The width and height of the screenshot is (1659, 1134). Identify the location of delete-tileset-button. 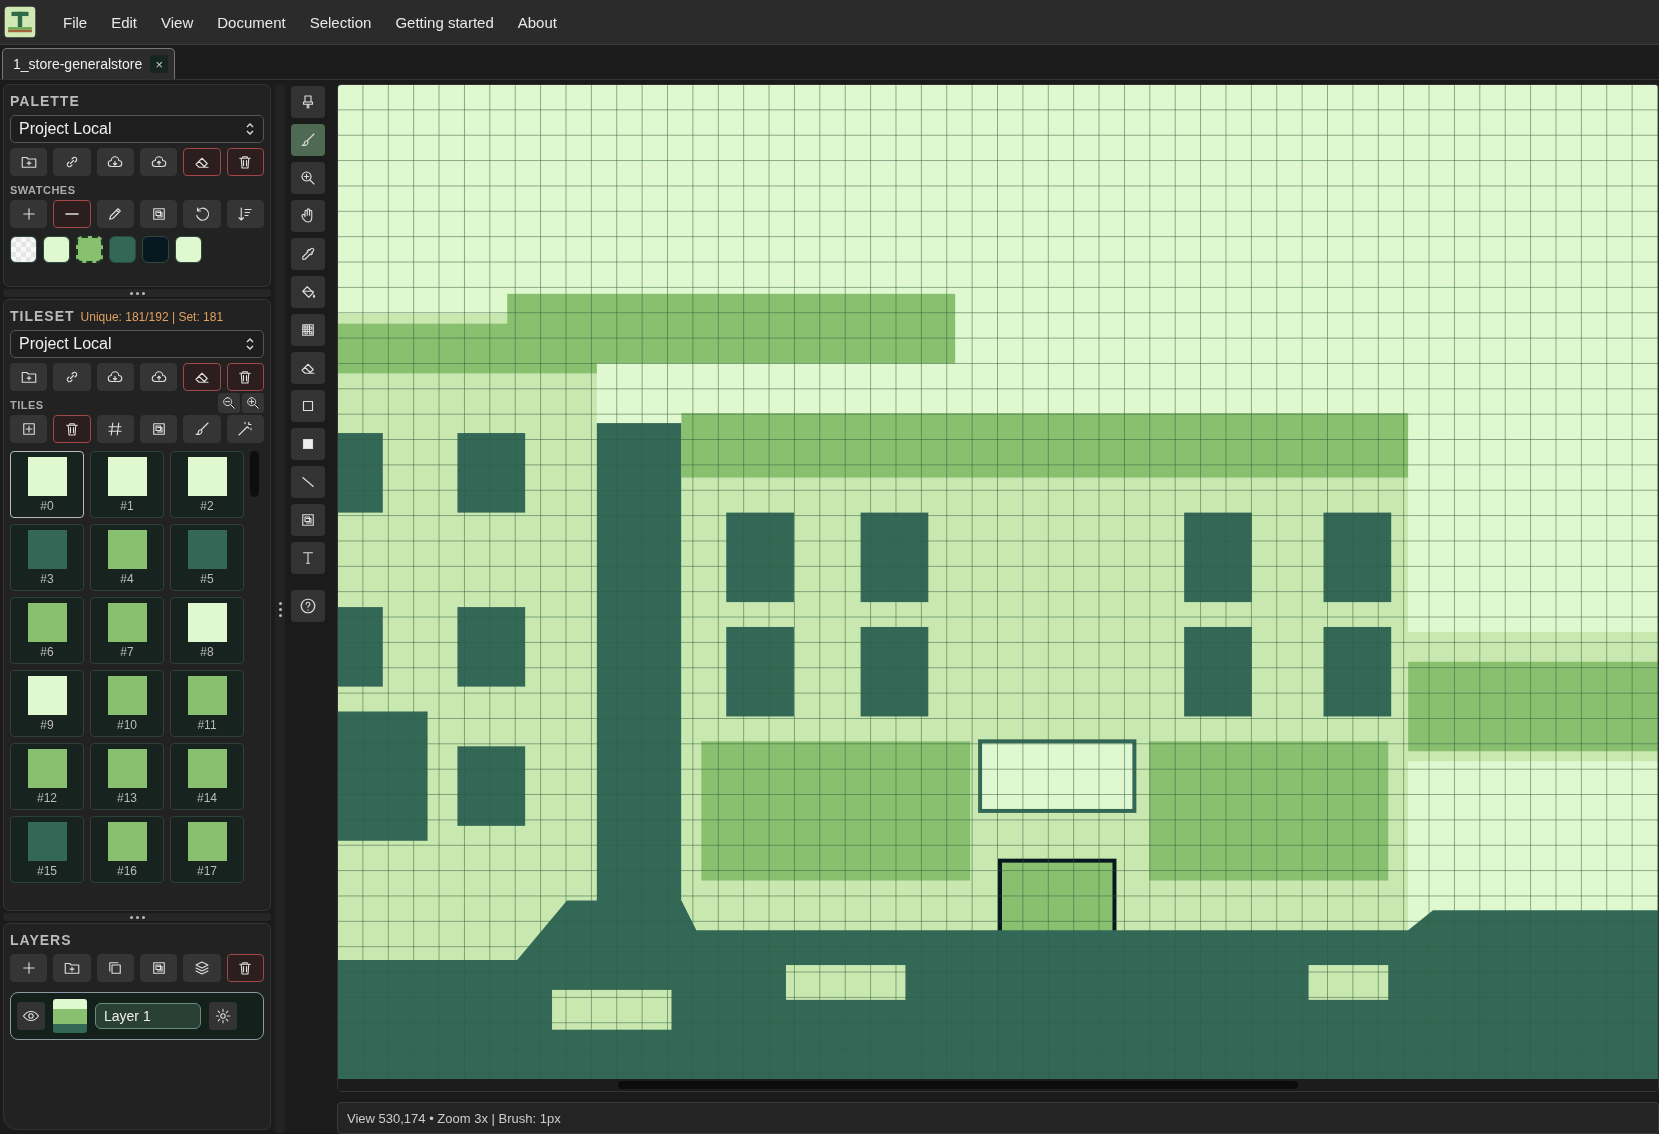
(245, 377).